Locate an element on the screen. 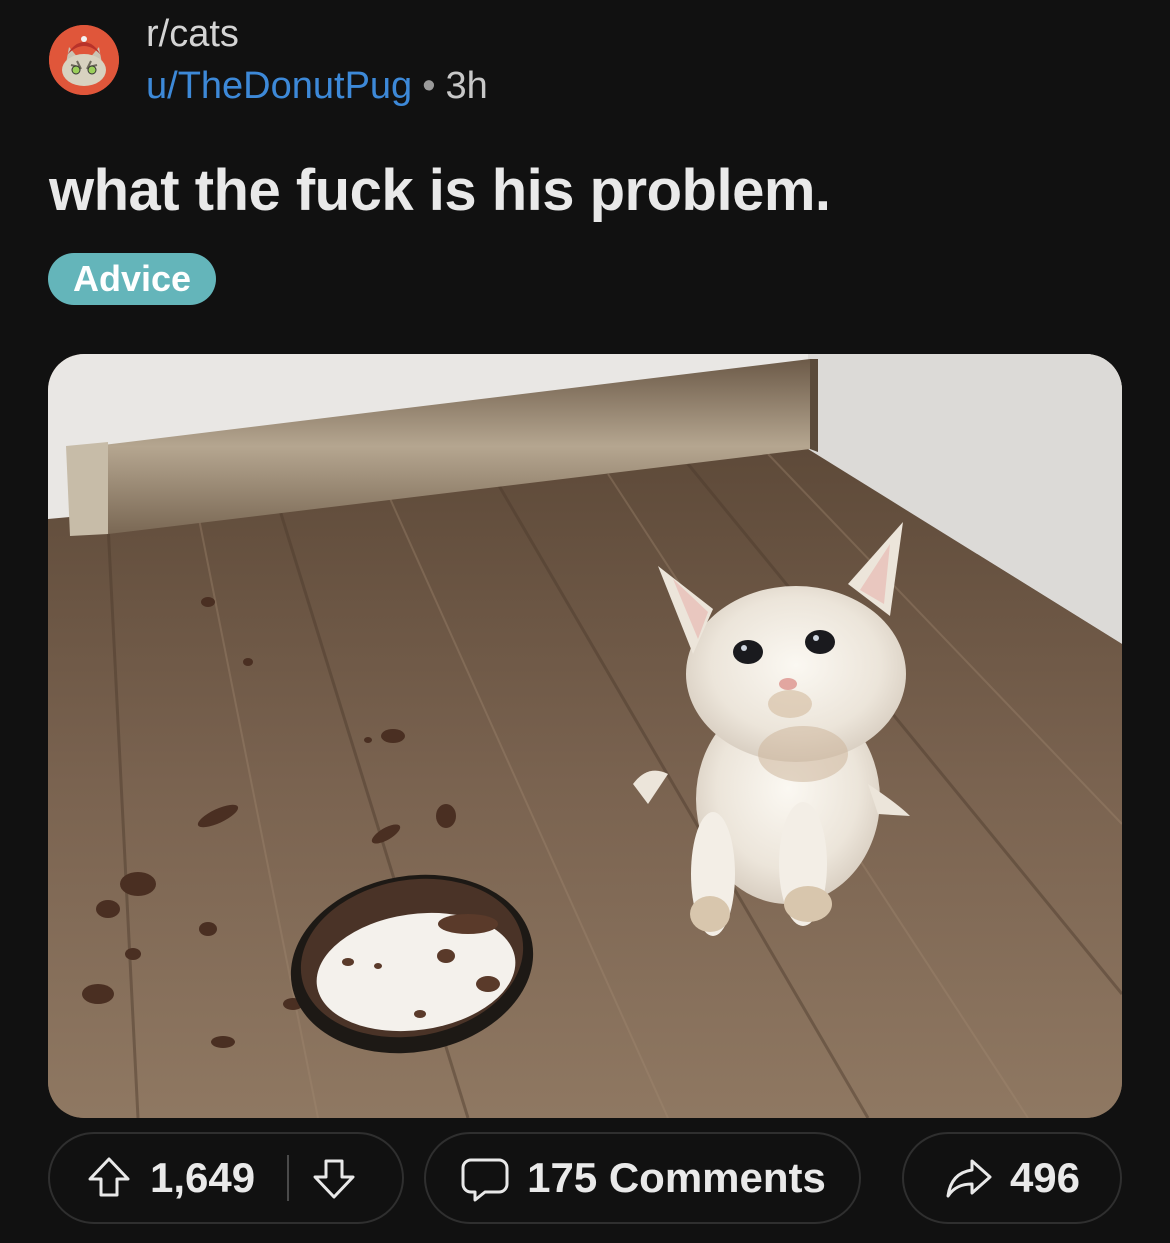 This screenshot has height=1243, width=1170. post-meta: u/TheDonutPug • 3h is located at coordinates (317, 86).